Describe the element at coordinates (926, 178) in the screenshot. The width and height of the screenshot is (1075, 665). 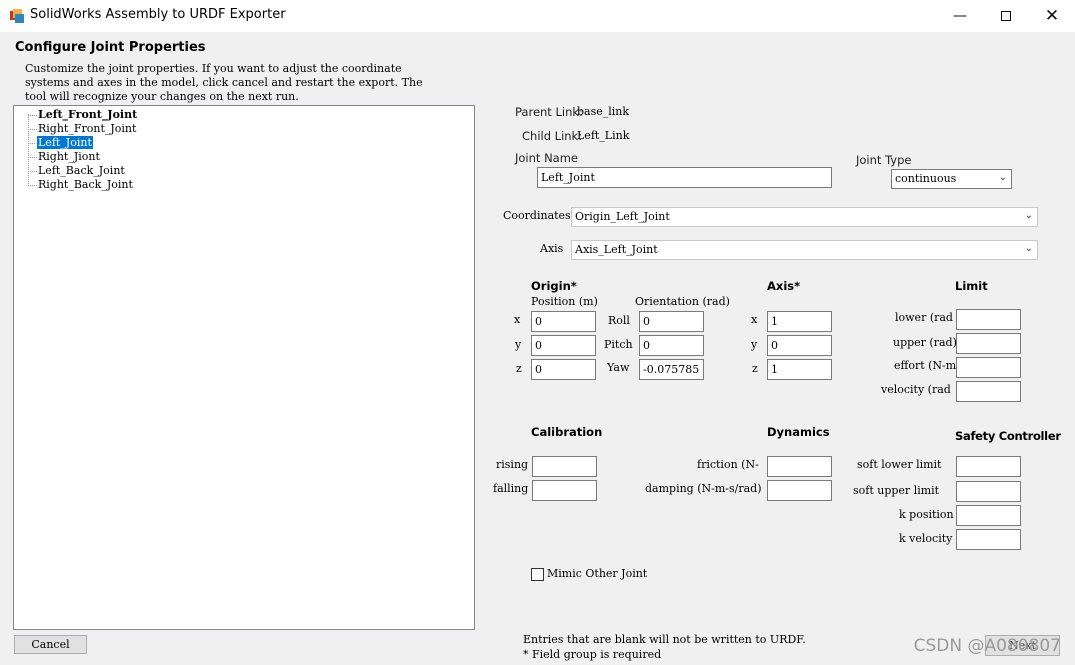
I see `joint-type-value: continuous` at that location.